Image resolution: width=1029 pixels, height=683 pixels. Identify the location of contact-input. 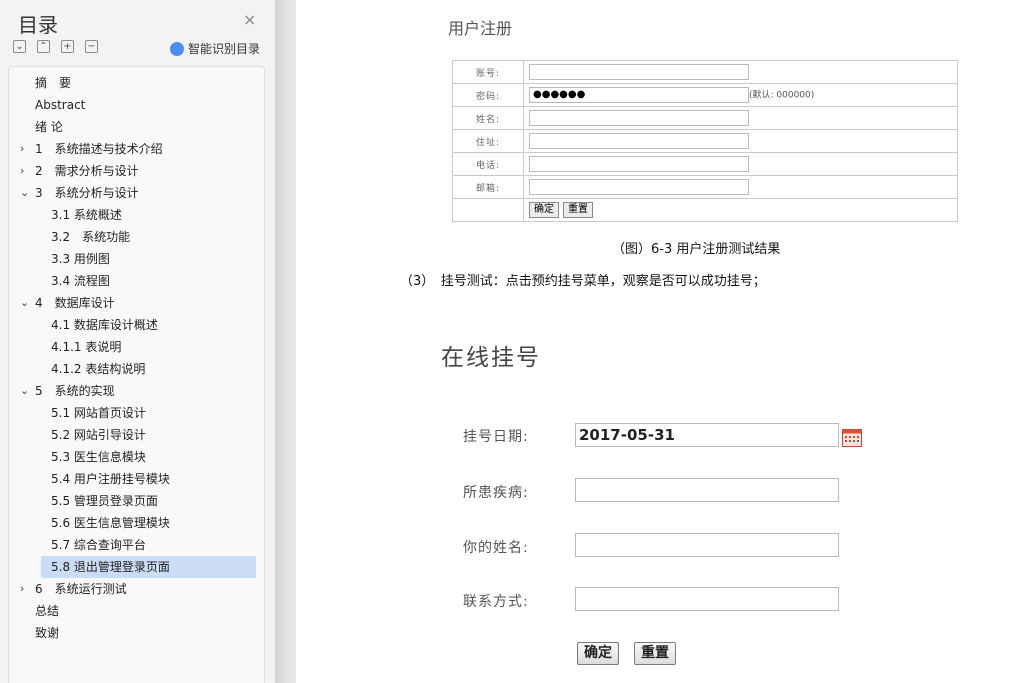
(707, 599).